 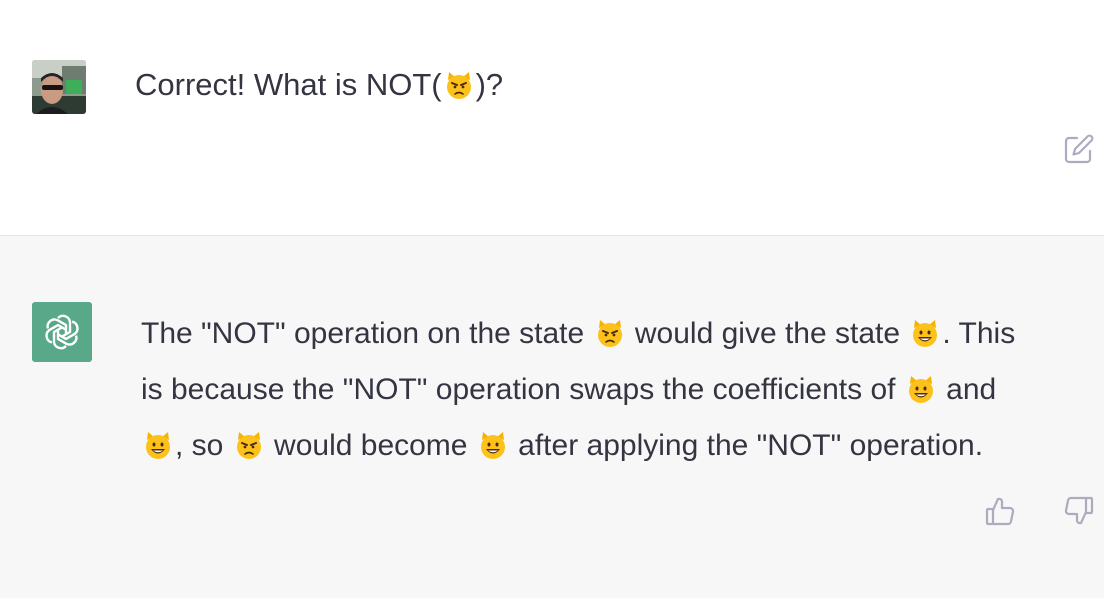 What do you see at coordinates (370, 445) in the screenshot?
I see `response-text: would become` at bounding box center [370, 445].